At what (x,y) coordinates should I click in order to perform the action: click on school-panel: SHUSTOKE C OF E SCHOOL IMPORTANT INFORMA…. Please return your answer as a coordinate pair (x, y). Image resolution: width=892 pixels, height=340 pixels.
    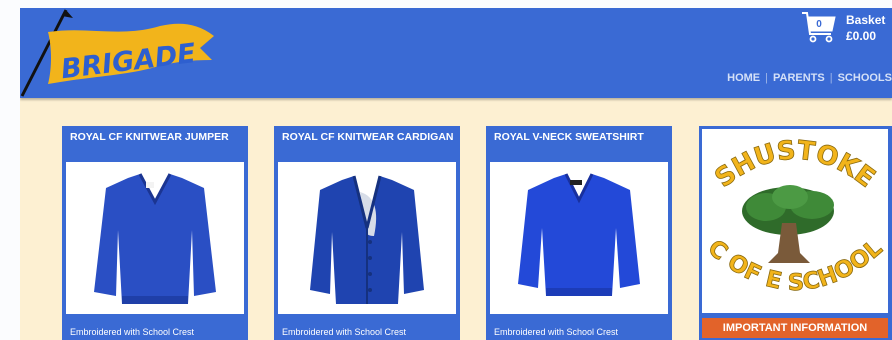
    Looking at the image, I should click on (795, 233).